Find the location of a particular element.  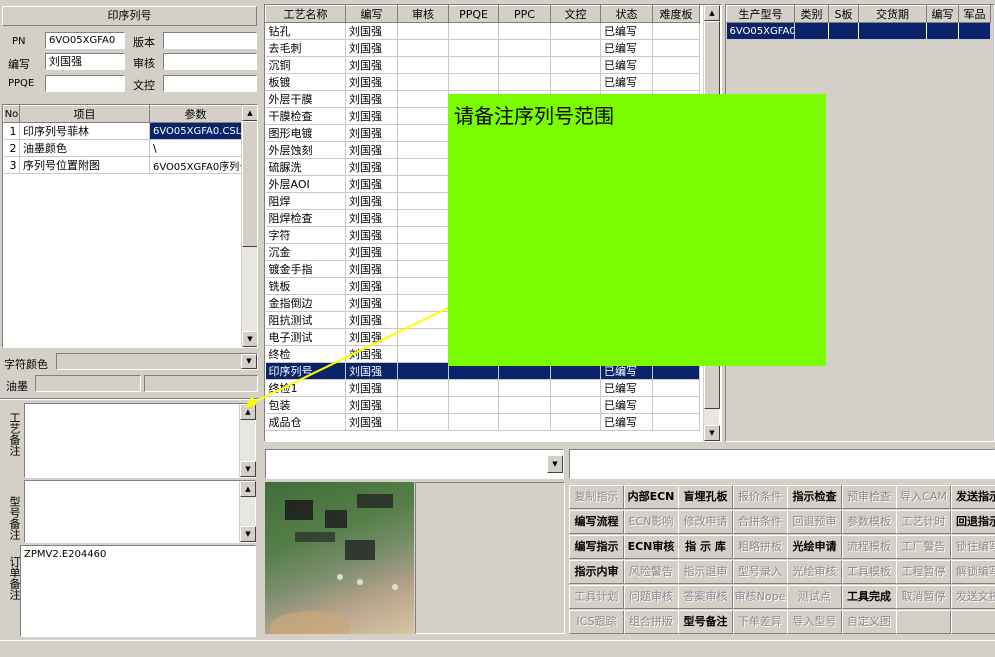

arrow-line is located at coordinates (348, 356).